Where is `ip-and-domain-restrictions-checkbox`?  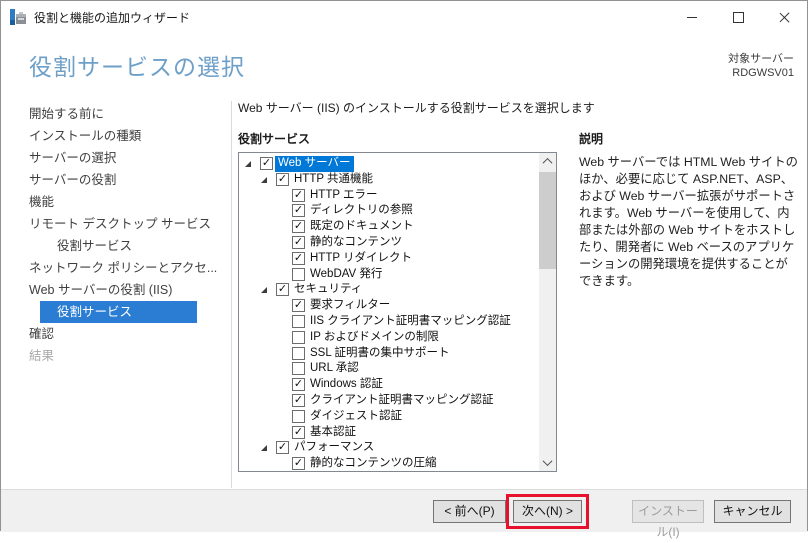
ip-and-domain-restrictions-checkbox is located at coordinates (298, 337).